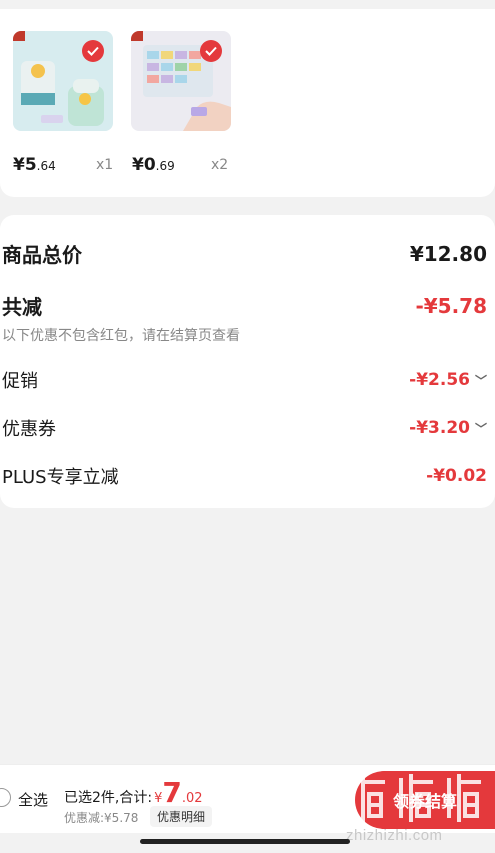  Describe the element at coordinates (101, 818) in the screenshot. I see `saving-amount: 优惠减:¥5.78` at that location.